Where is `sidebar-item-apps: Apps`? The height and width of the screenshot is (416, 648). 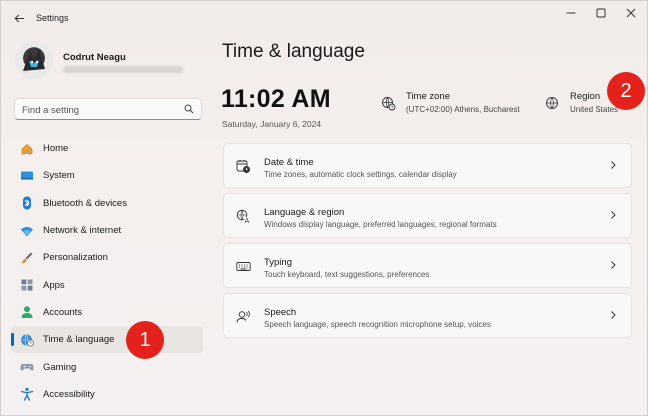 sidebar-item-apps: Apps is located at coordinates (107, 284).